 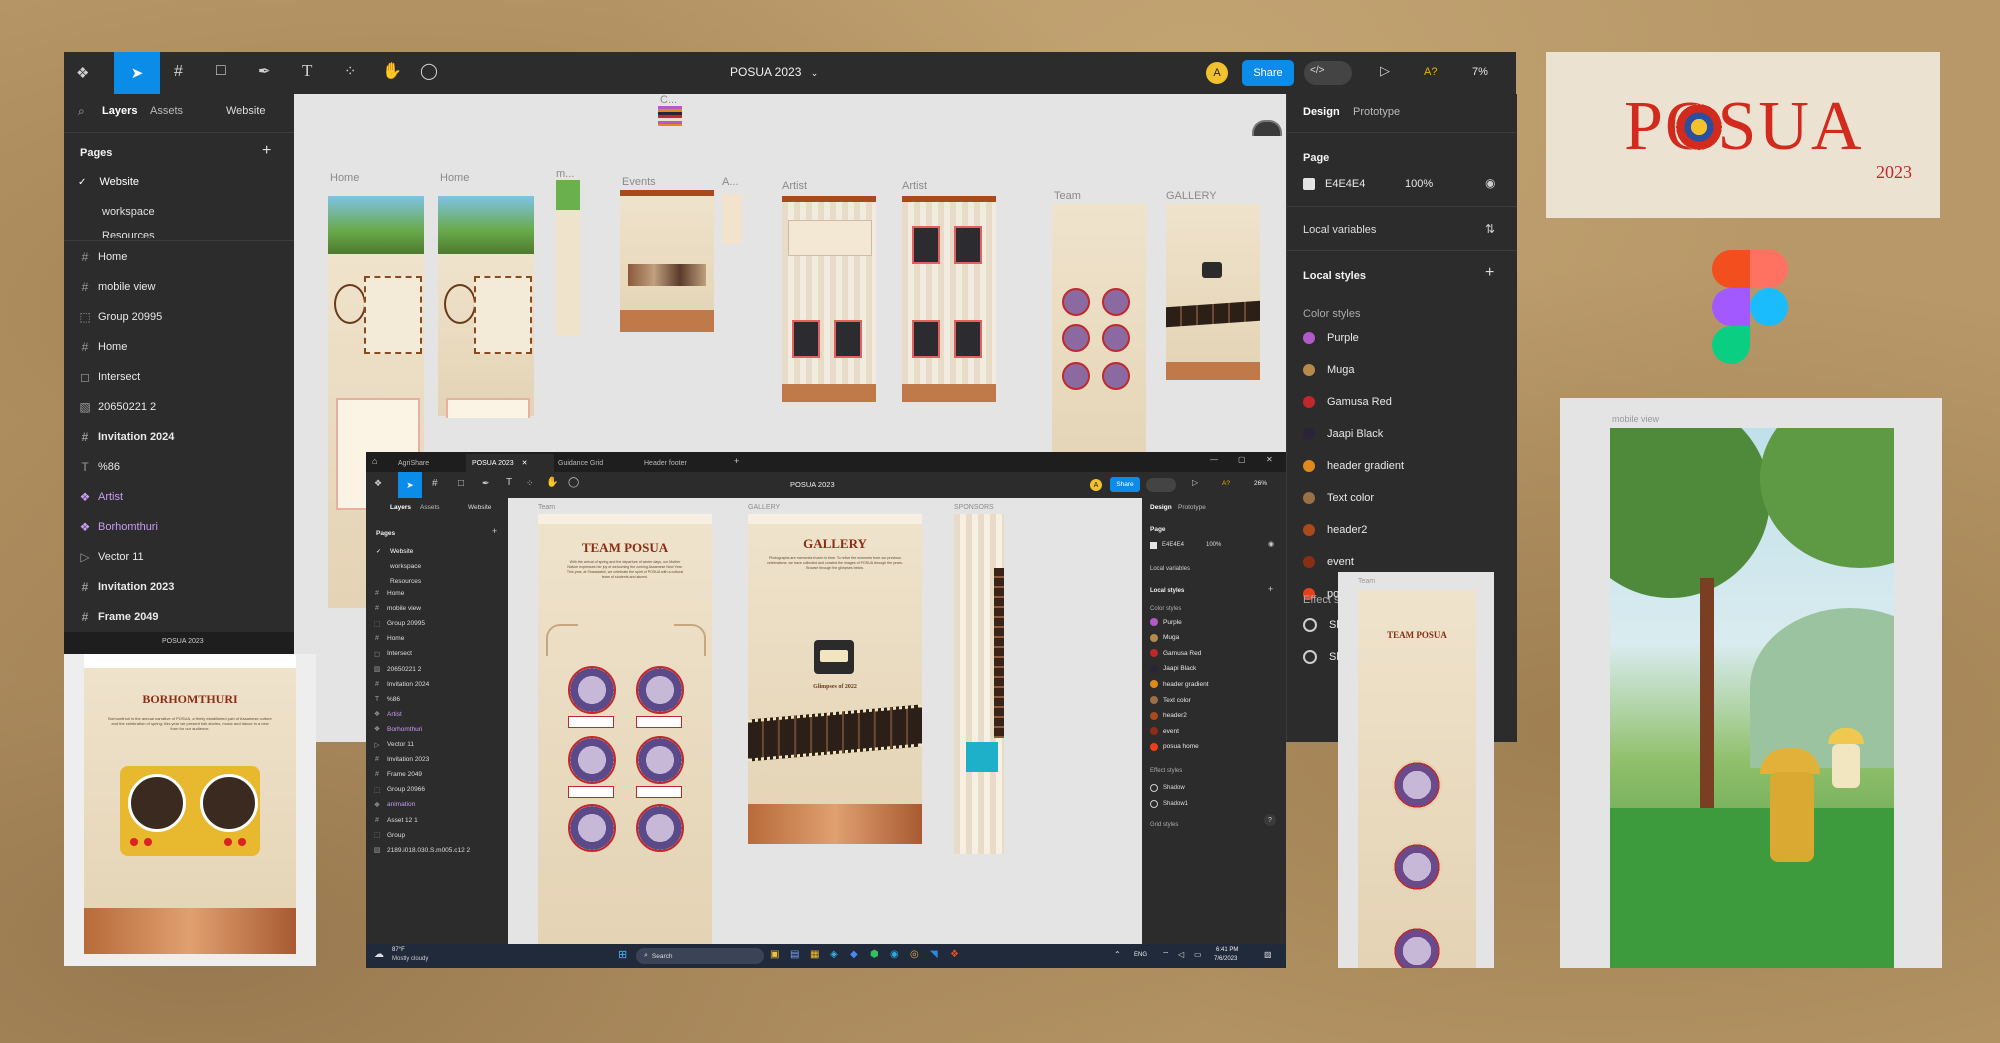 What do you see at coordinates (1153, 545) in the screenshot?
I see `page-color-swatch` at bounding box center [1153, 545].